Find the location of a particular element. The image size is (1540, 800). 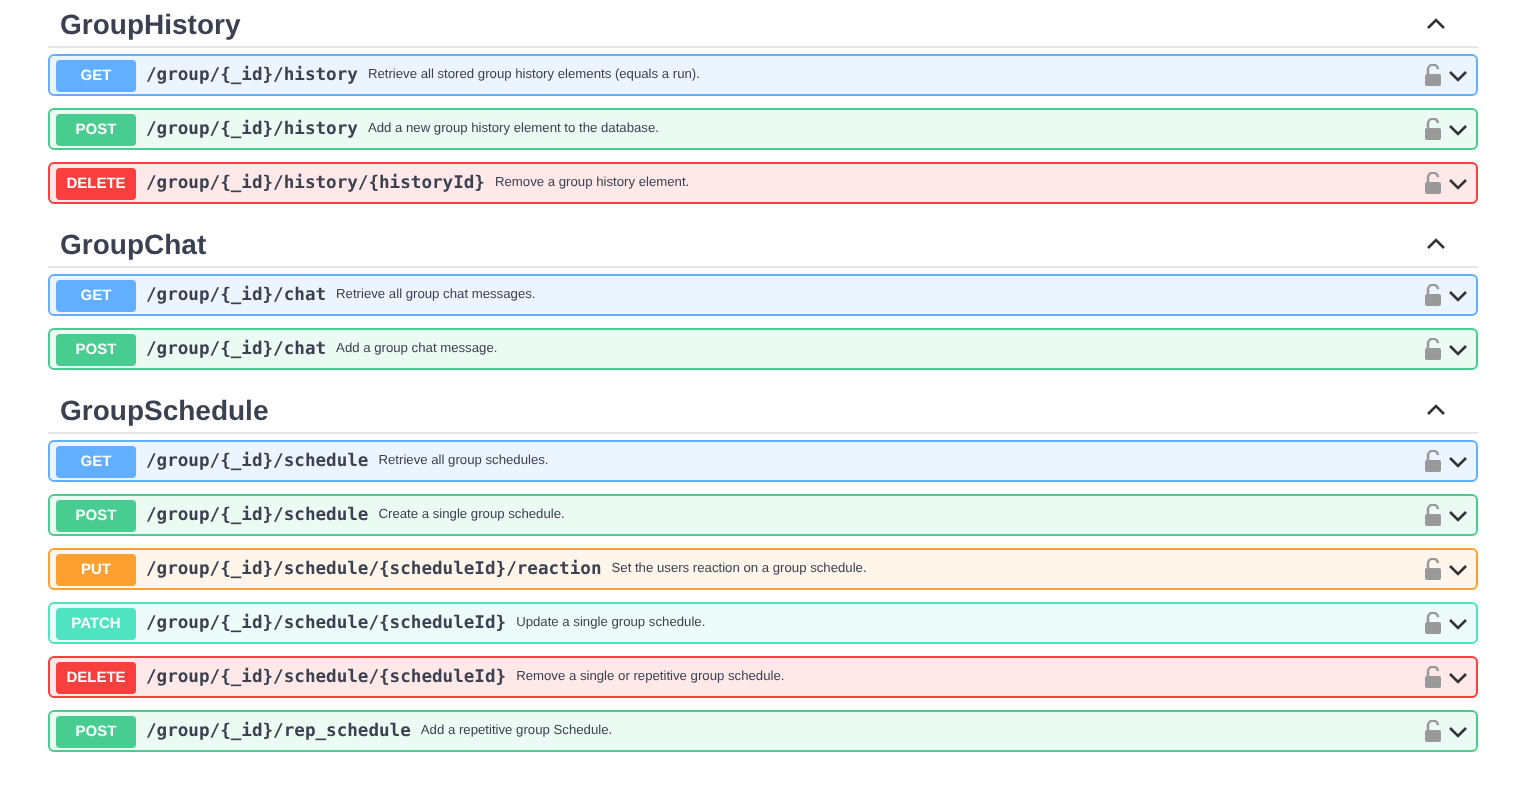

section-title: GroupHistory is located at coordinates (150, 23).